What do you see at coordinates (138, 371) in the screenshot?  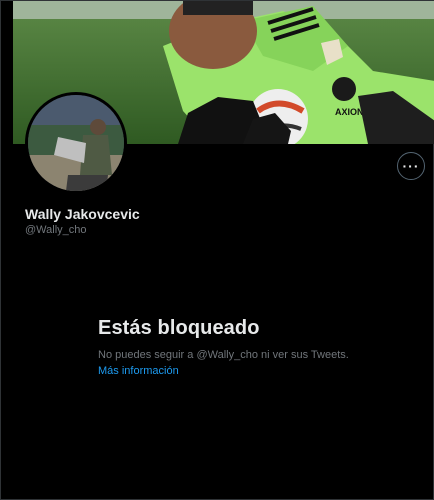 I see `more-info-link: Más información` at bounding box center [138, 371].